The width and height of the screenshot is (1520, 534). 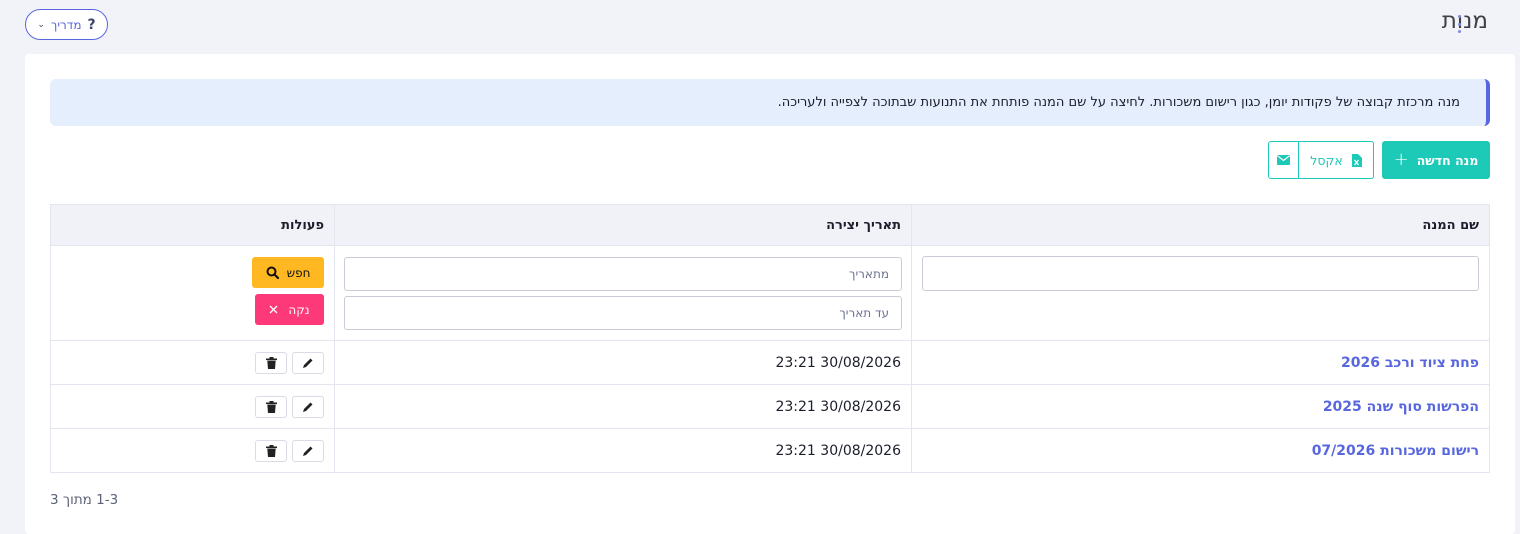 I want to click on pagination-info: 1-3 מתוך 3, so click(x=84, y=500).